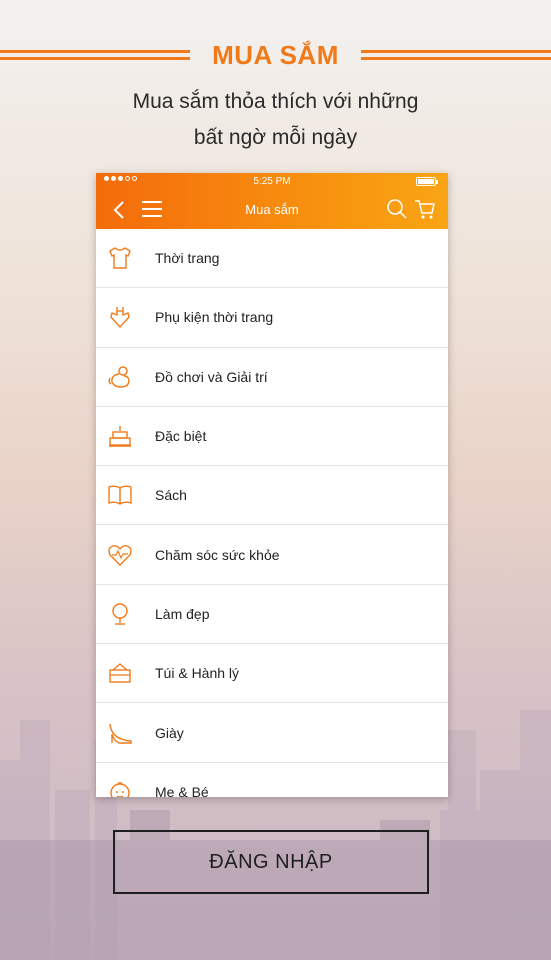 This screenshot has width=551, height=960. What do you see at coordinates (120, 436) in the screenshot?
I see `cake-icon` at bounding box center [120, 436].